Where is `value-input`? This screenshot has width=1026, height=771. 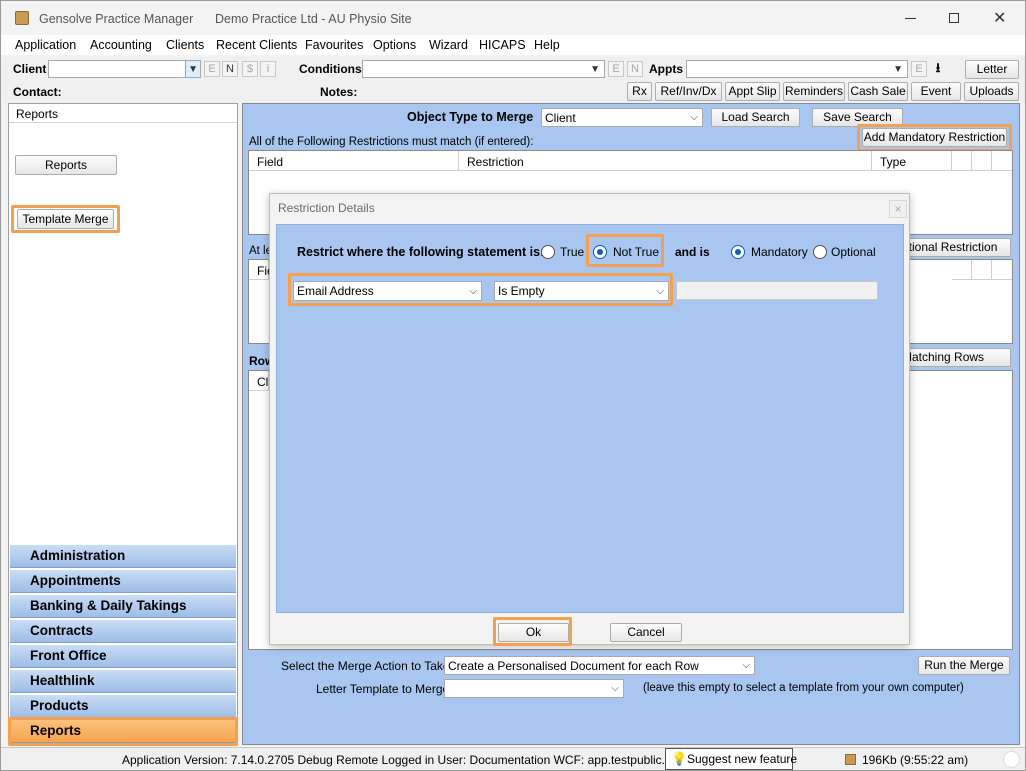
value-input is located at coordinates (777, 290).